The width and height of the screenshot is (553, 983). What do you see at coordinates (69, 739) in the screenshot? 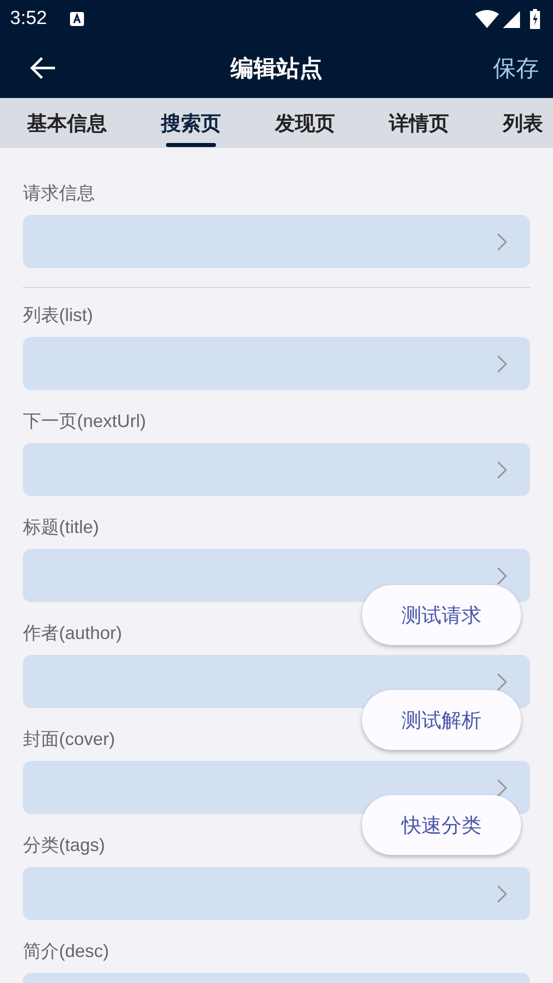
I see `field-label: 封面(cover)` at bounding box center [69, 739].